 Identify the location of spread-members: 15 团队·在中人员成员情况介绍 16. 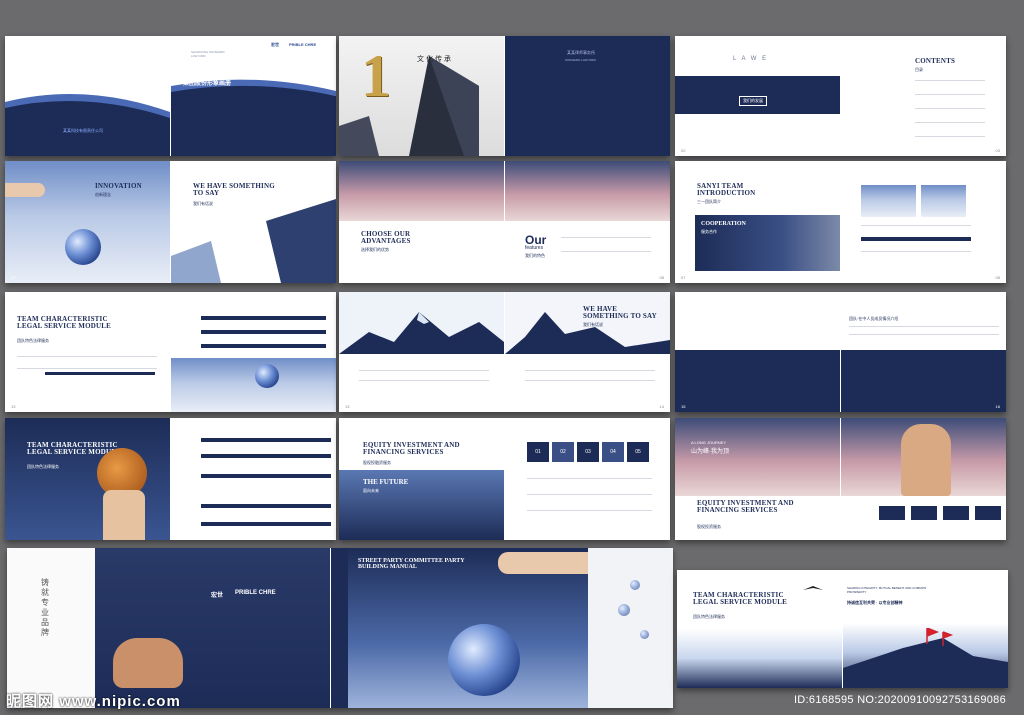
(840, 352).